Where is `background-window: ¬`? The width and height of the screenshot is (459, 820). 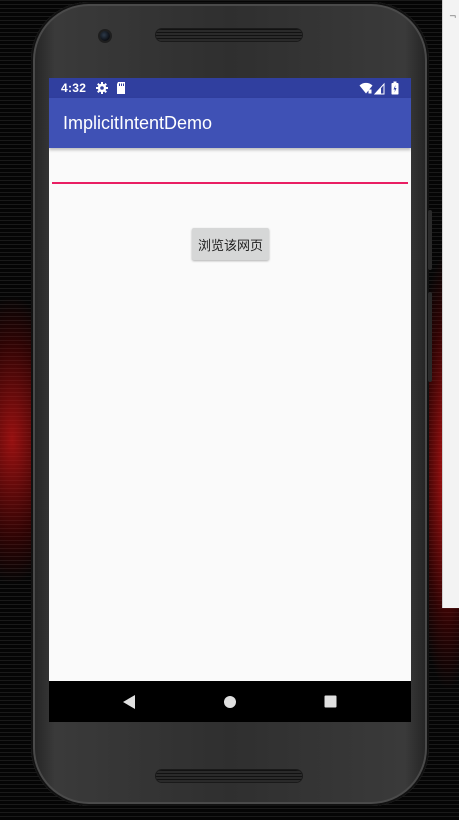 background-window: ¬ is located at coordinates (450, 304).